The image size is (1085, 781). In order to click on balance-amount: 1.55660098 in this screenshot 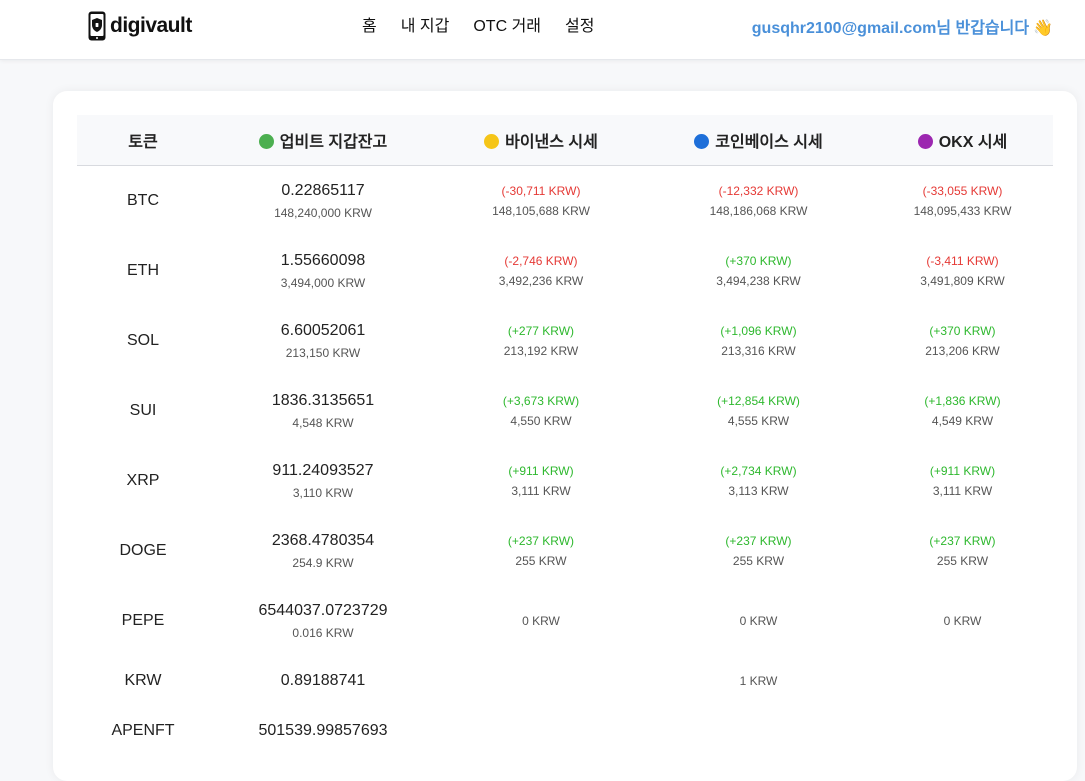, I will do `click(323, 260)`.